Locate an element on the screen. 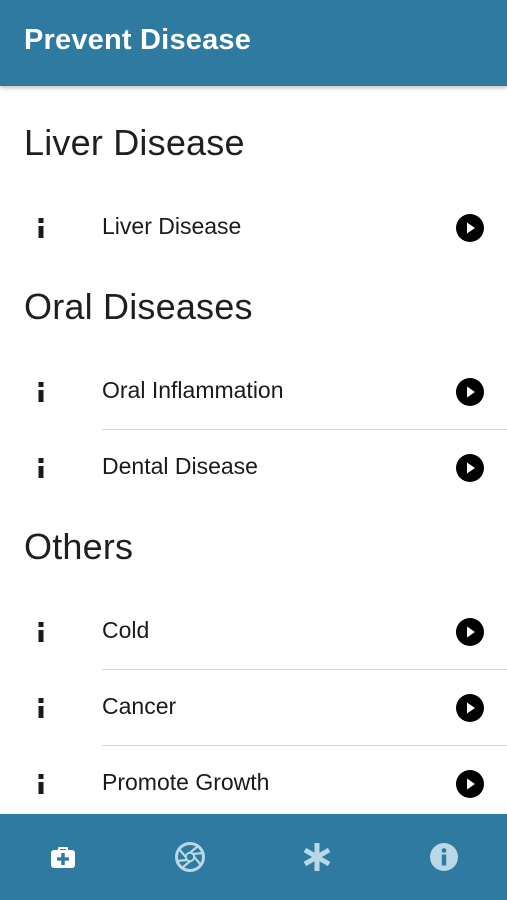 The image size is (507, 900). section-title-others: Others is located at coordinates (79, 546).